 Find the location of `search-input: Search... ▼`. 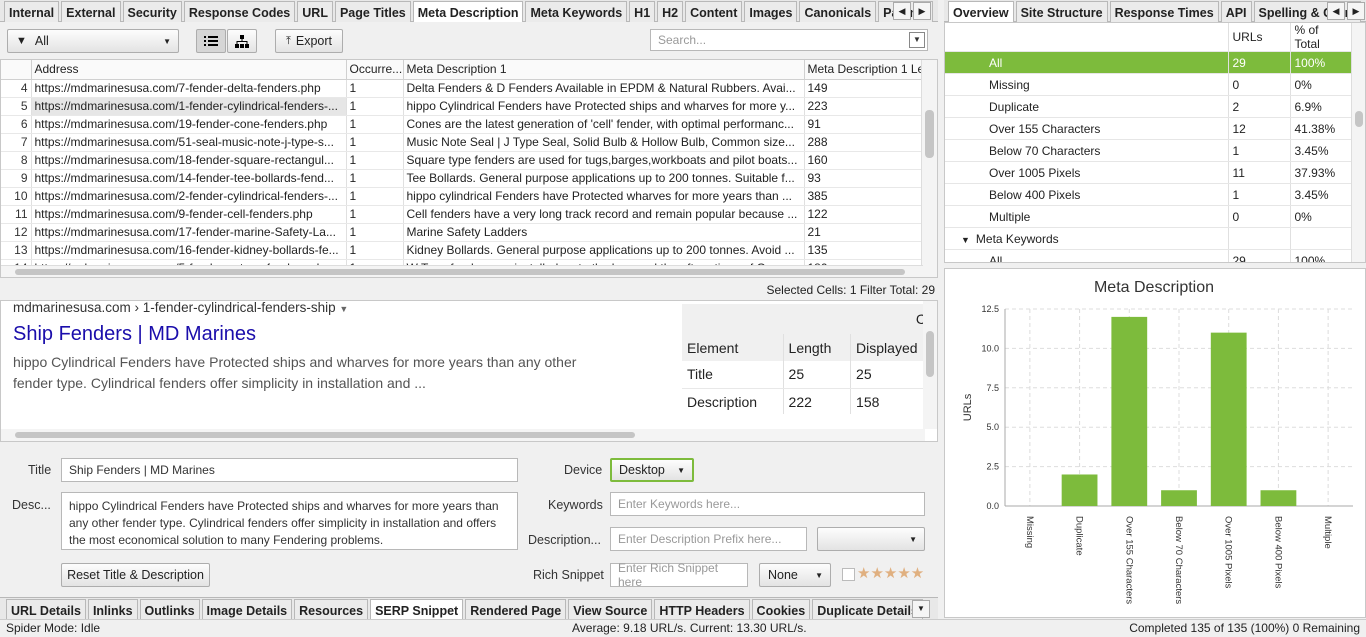

search-input: Search... ▼ is located at coordinates (789, 40).